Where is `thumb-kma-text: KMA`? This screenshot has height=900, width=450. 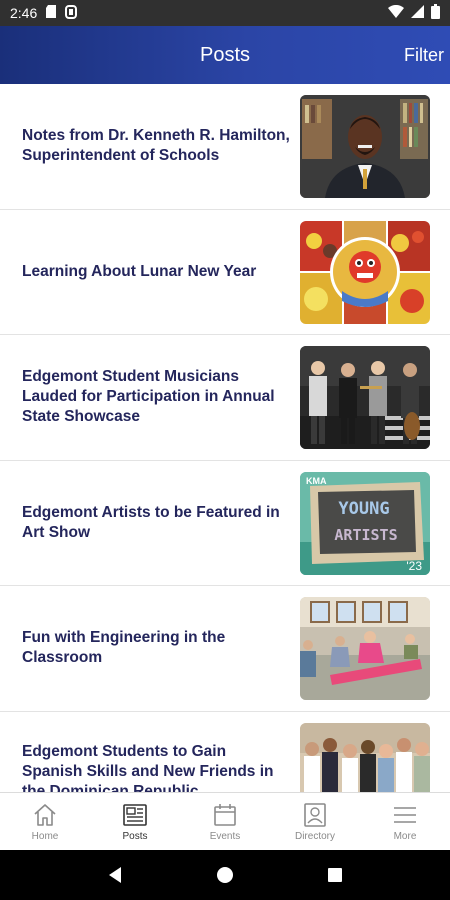 thumb-kma-text: KMA is located at coordinates (316, 481).